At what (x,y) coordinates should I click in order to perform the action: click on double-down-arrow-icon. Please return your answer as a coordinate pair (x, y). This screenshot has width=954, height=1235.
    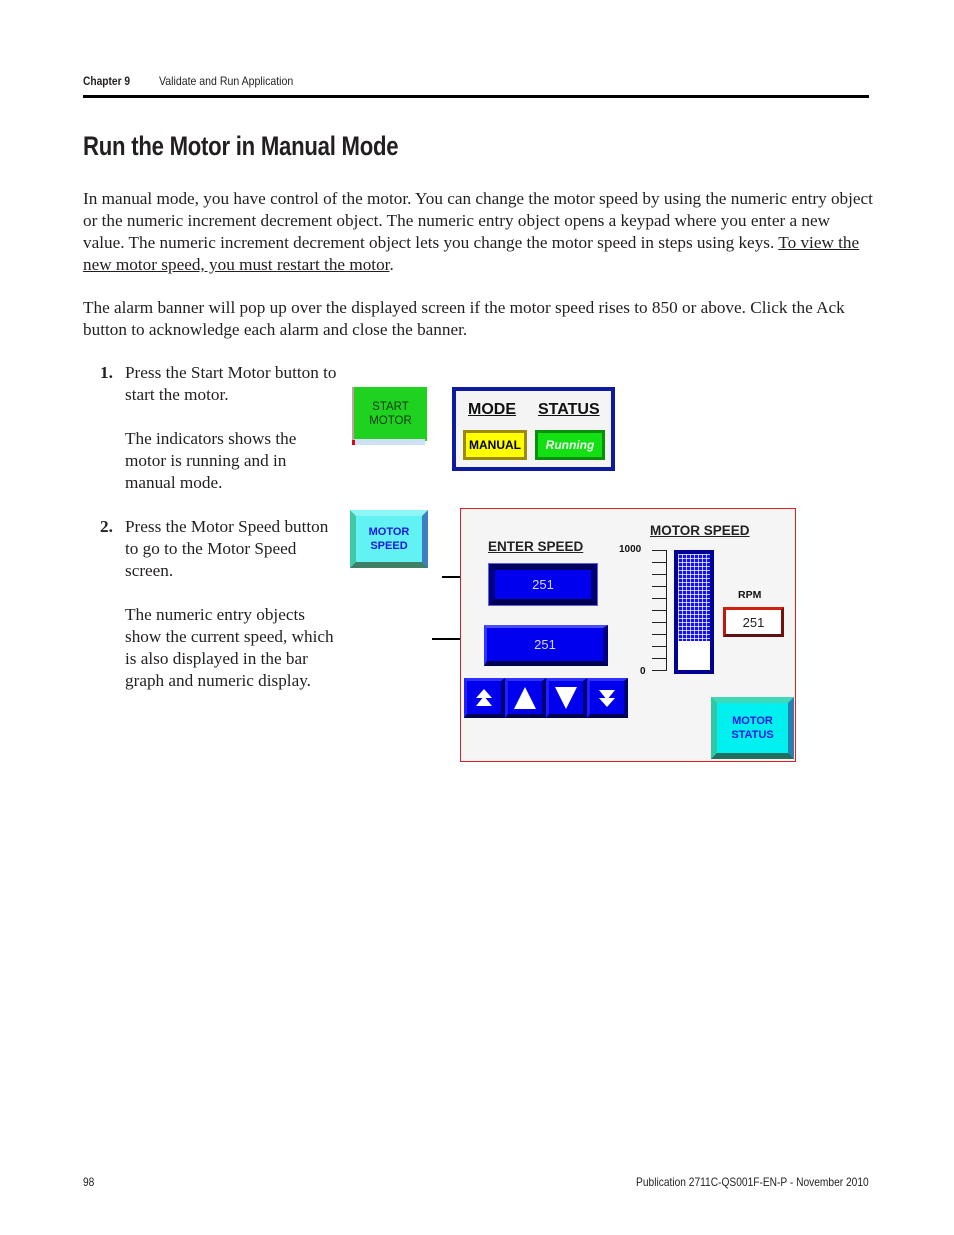
    Looking at the image, I should click on (607, 698).